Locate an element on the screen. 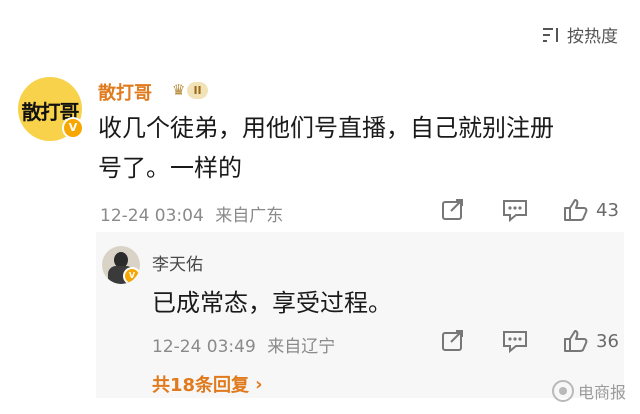 The height and width of the screenshot is (414, 640). like-count: 43 is located at coordinates (607, 210).